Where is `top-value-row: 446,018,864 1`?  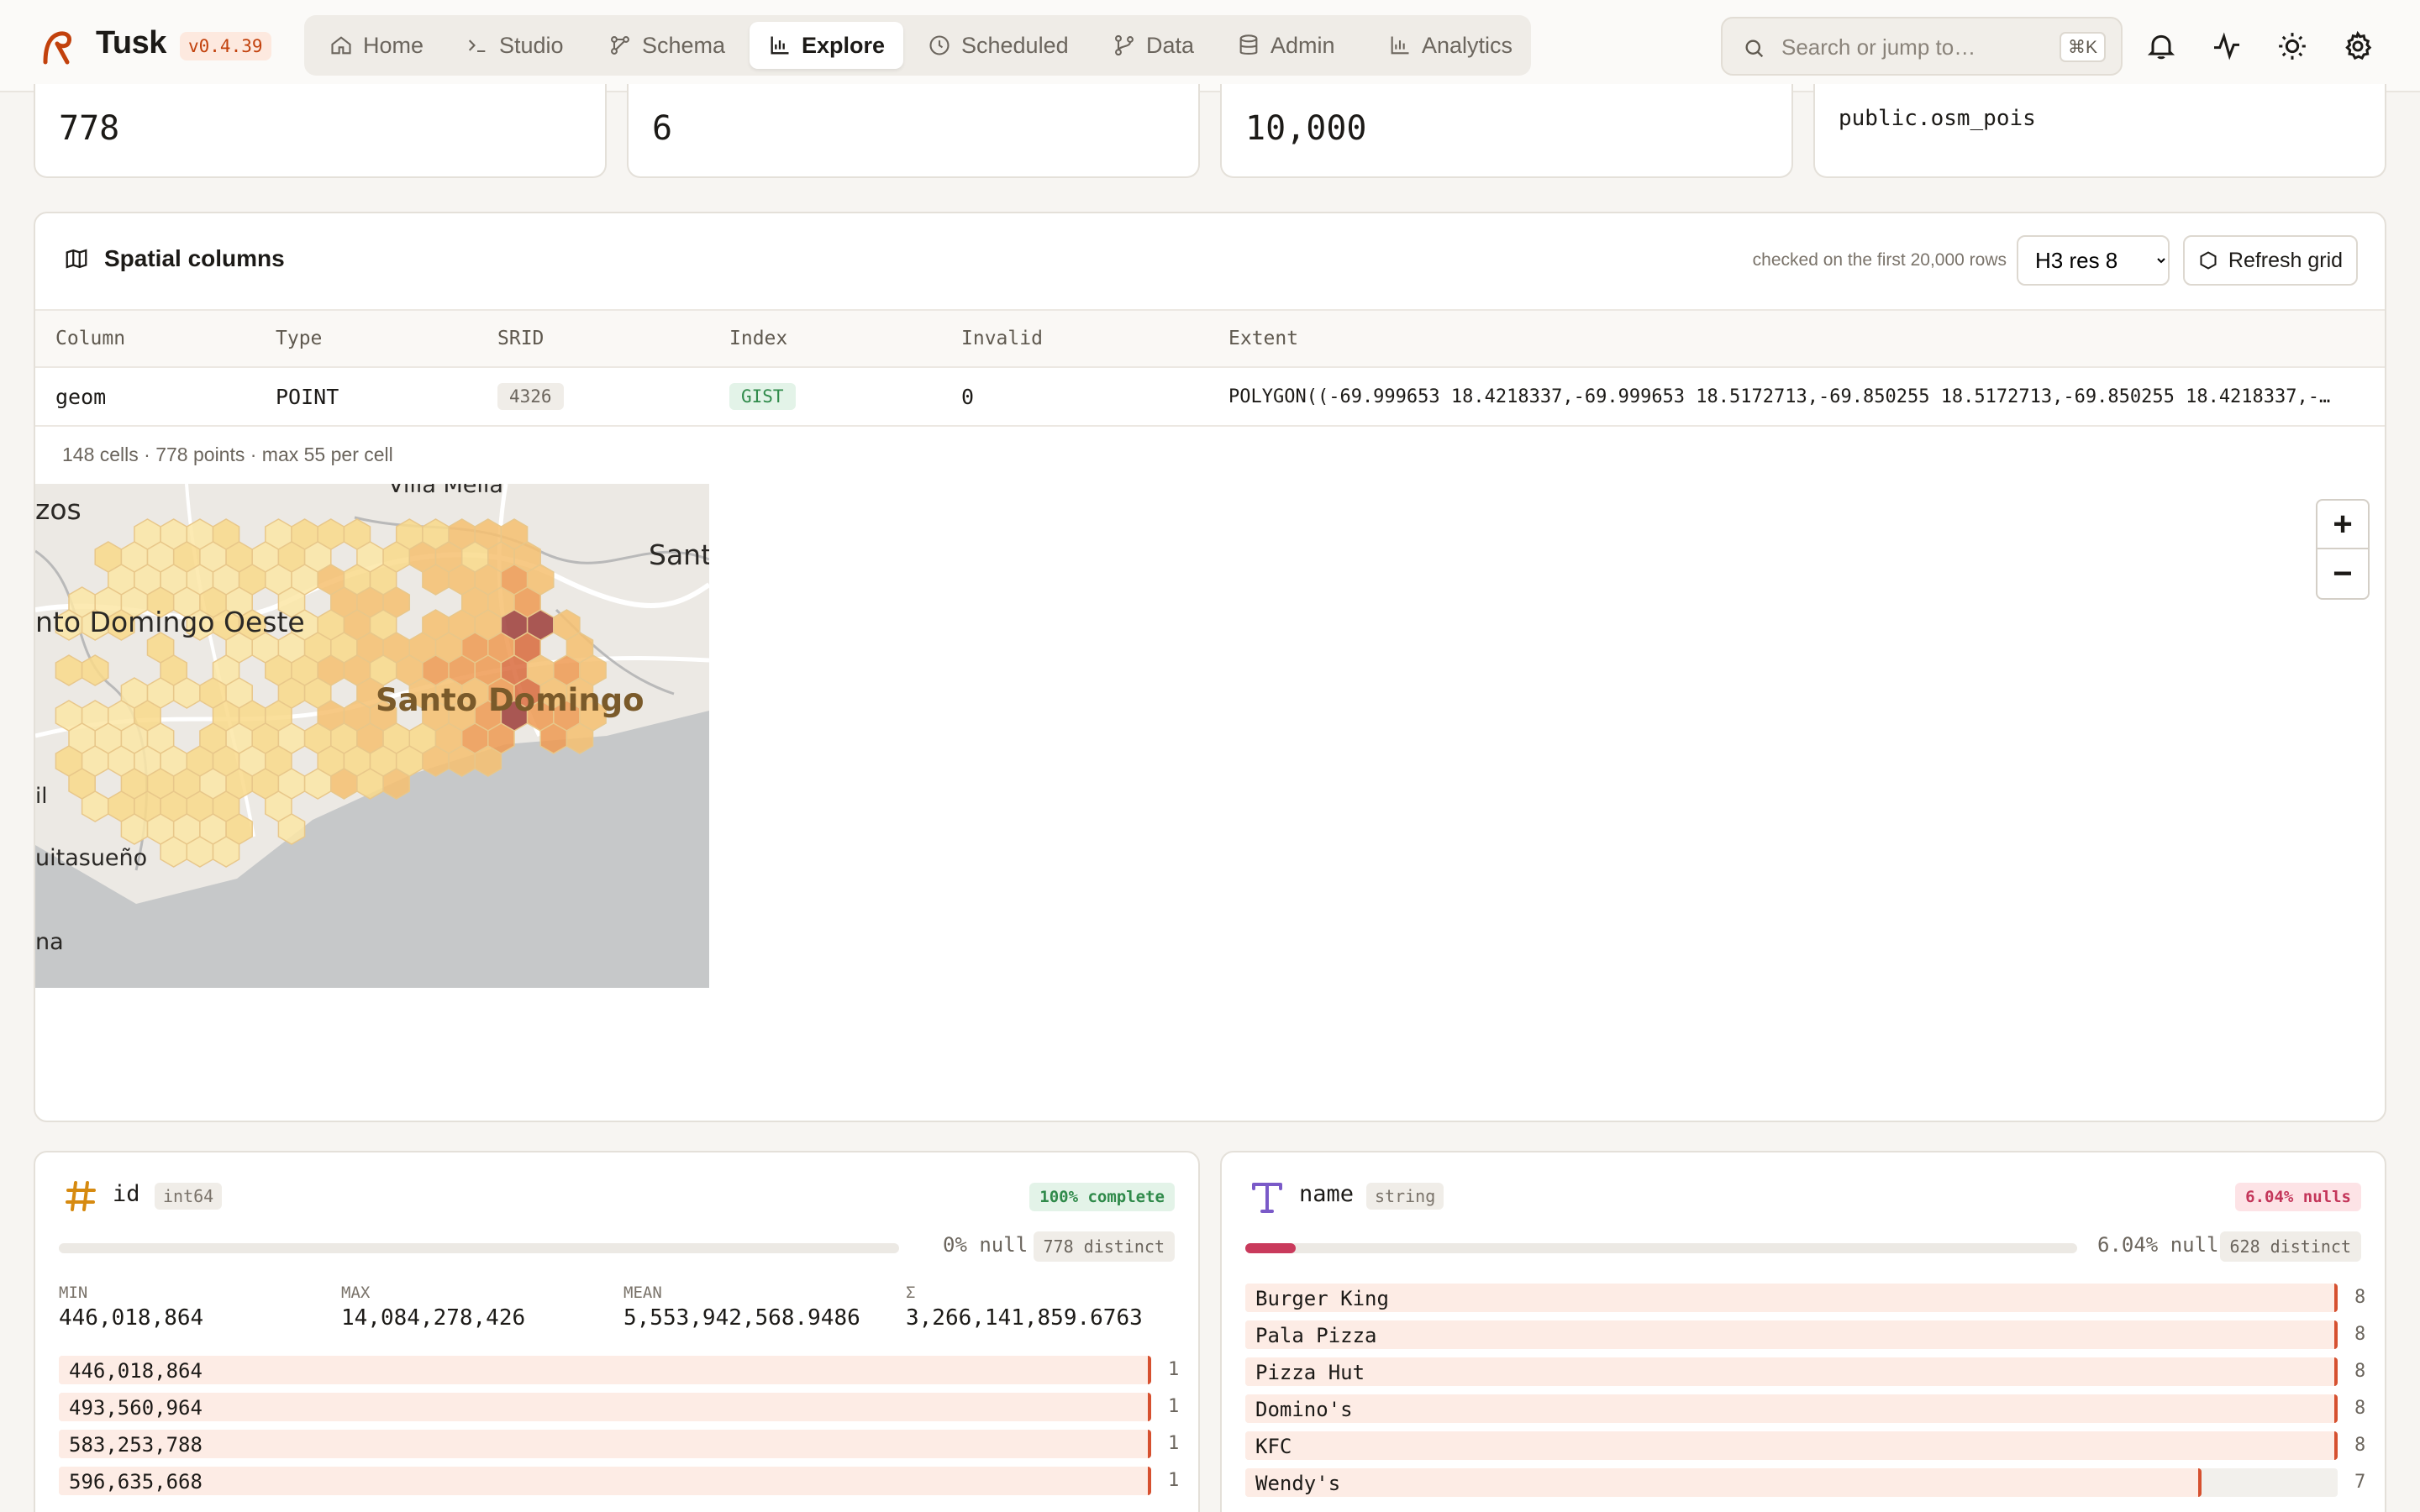
top-value-row: 446,018,864 1 is located at coordinates (619, 1370).